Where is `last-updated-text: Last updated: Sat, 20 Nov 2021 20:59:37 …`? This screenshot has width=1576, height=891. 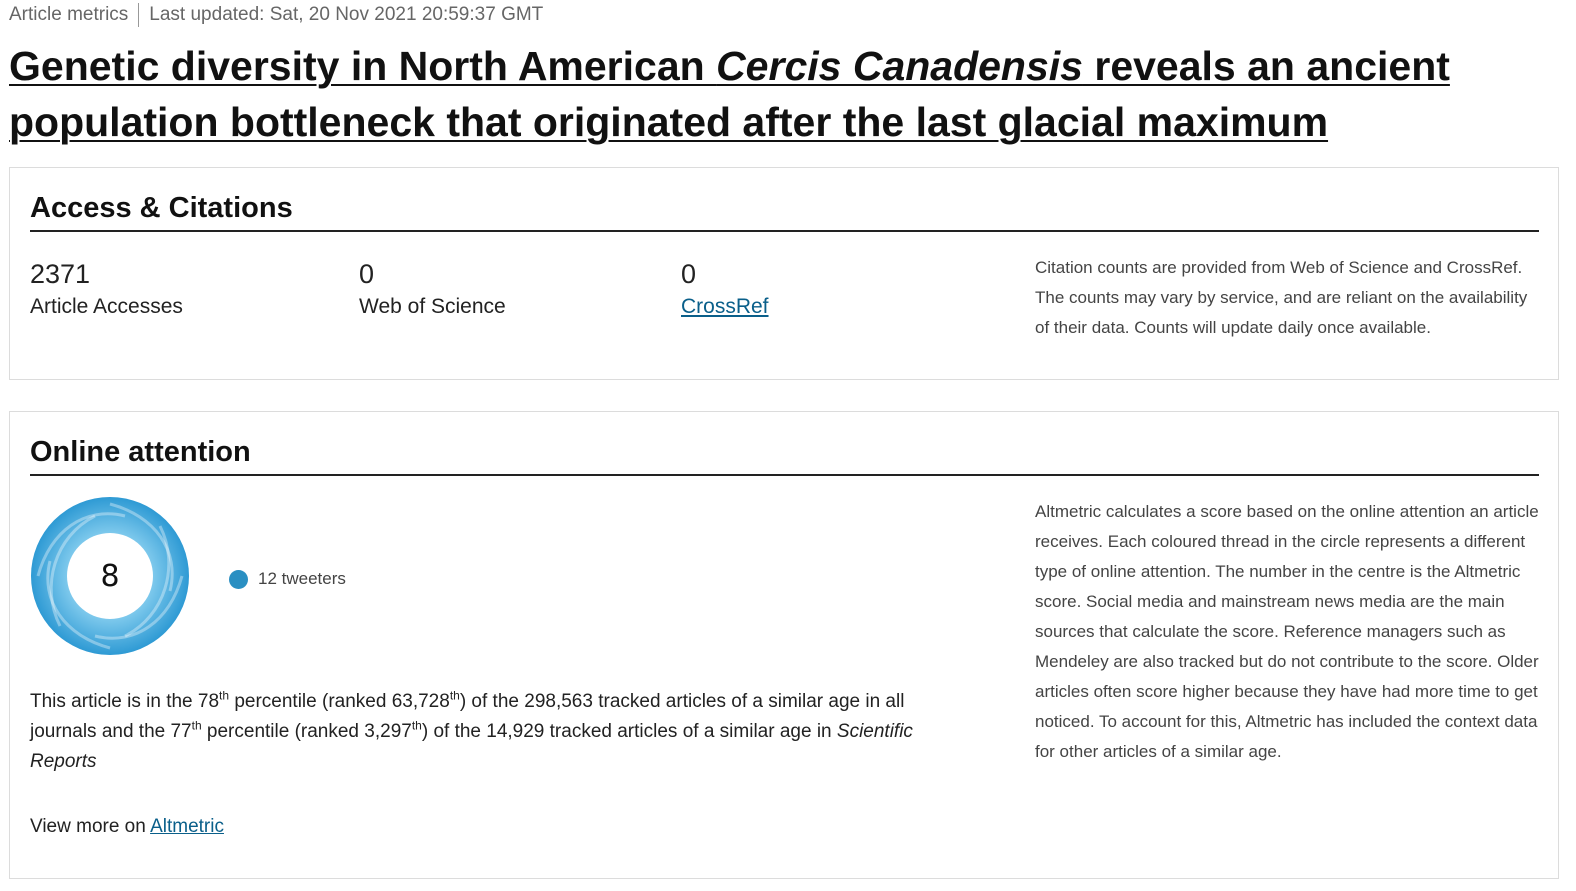
last-updated-text: Last updated: Sat, 20 Nov 2021 20:59:37 … is located at coordinates (346, 14).